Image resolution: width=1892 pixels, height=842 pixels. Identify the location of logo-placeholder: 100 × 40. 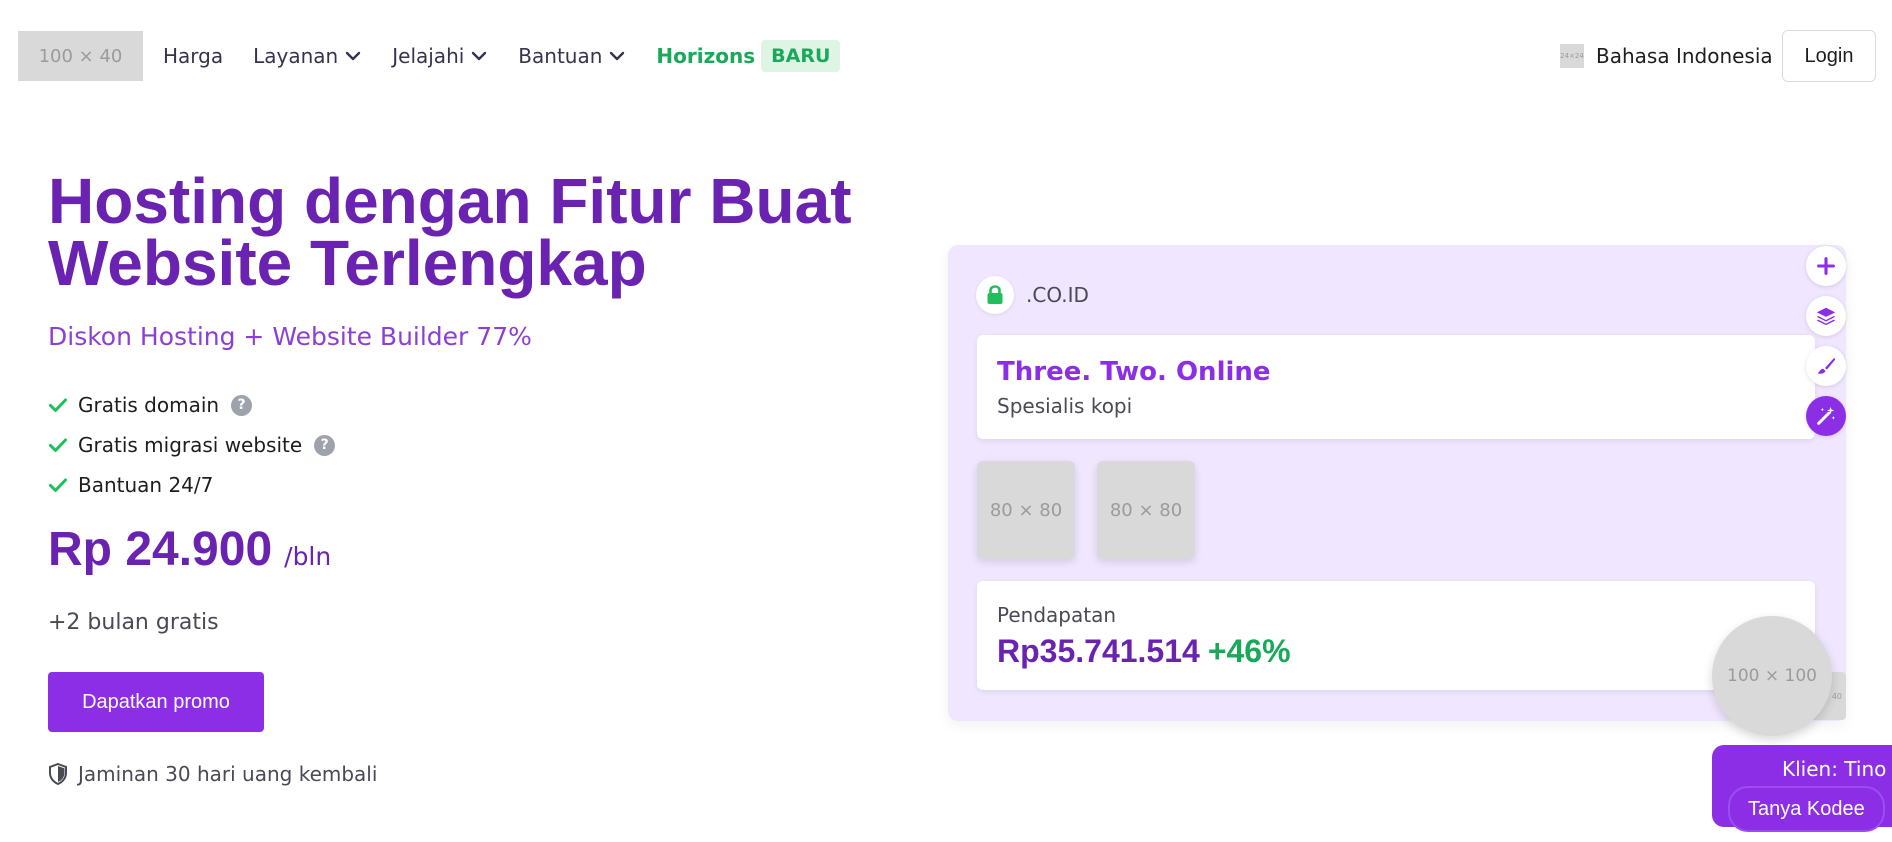
(80, 56).